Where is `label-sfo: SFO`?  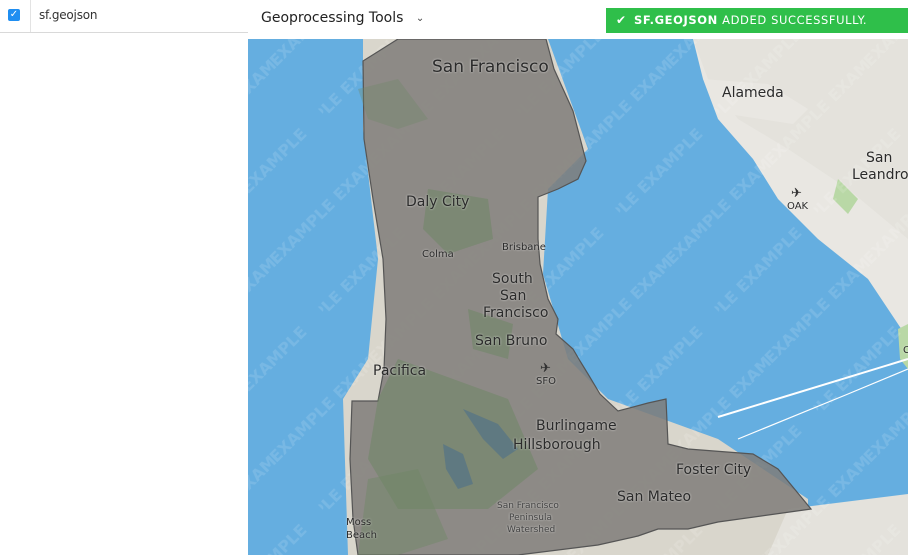
label-sfo: SFO is located at coordinates (546, 381).